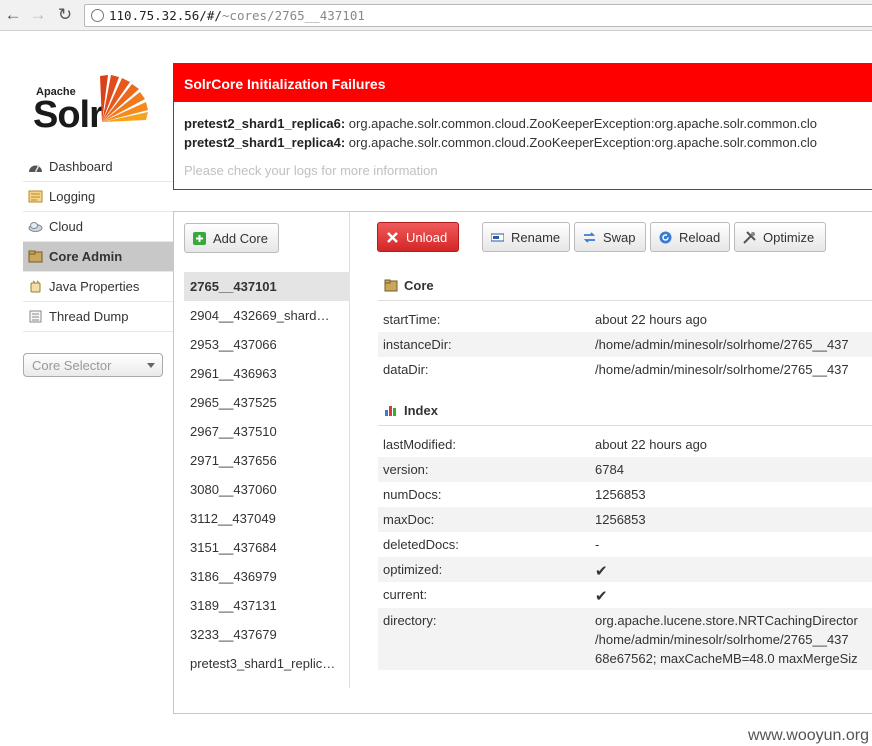 The height and width of the screenshot is (746, 872). Describe the element at coordinates (421, 410) in the screenshot. I see `index-section-title: Index` at that location.